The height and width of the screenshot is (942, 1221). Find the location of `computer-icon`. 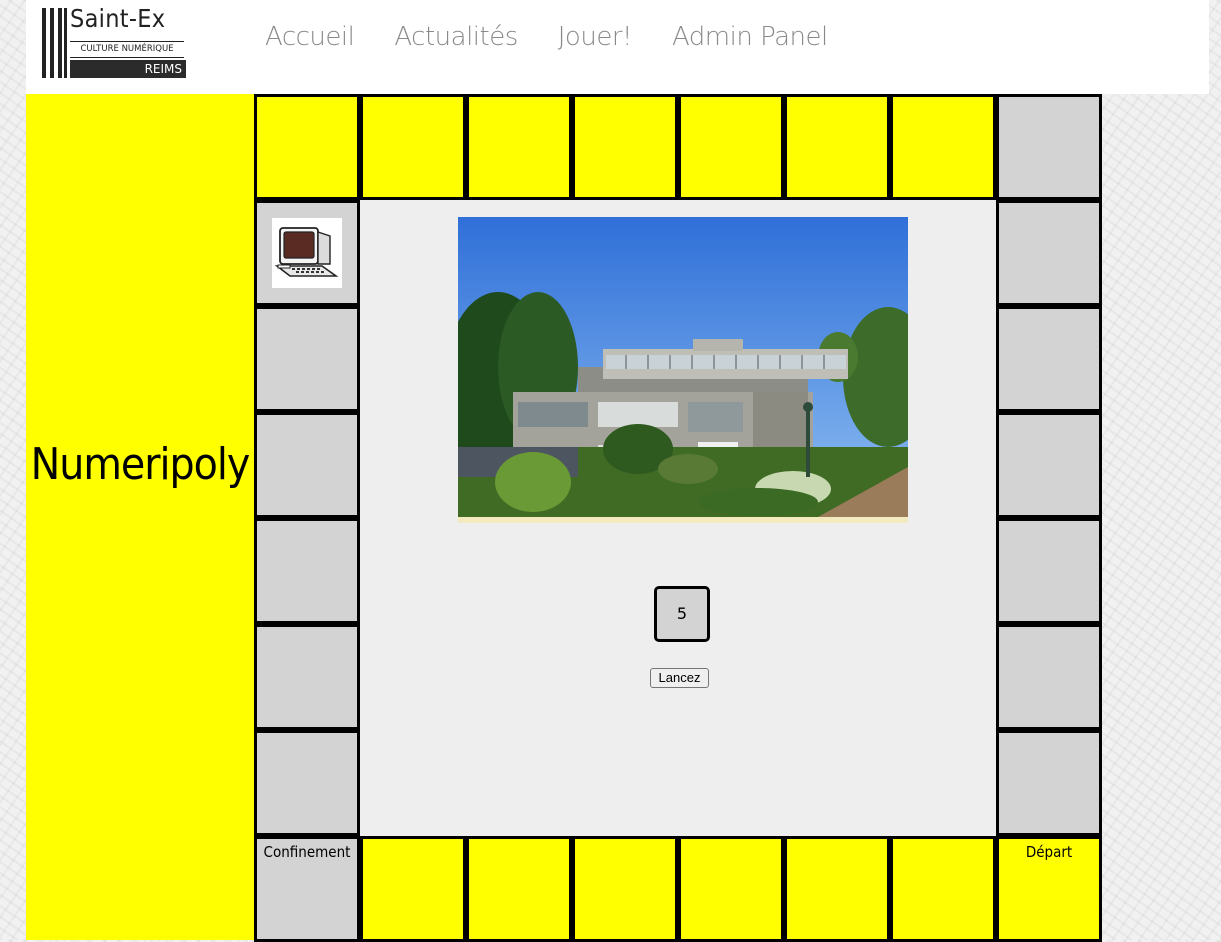

computer-icon is located at coordinates (307, 253).